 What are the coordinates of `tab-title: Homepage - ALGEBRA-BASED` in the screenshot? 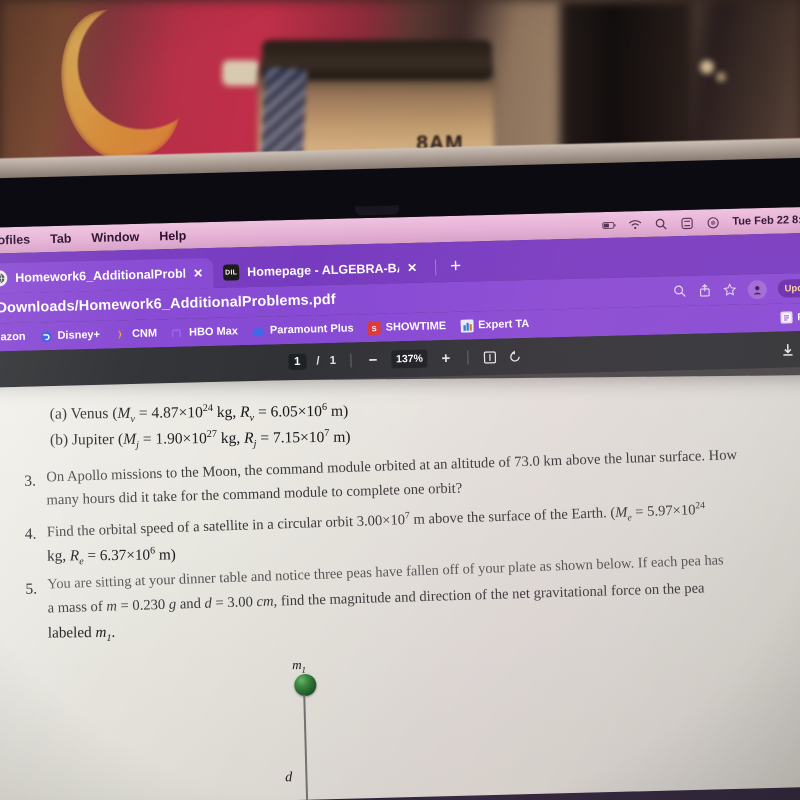 It's located at (323, 270).